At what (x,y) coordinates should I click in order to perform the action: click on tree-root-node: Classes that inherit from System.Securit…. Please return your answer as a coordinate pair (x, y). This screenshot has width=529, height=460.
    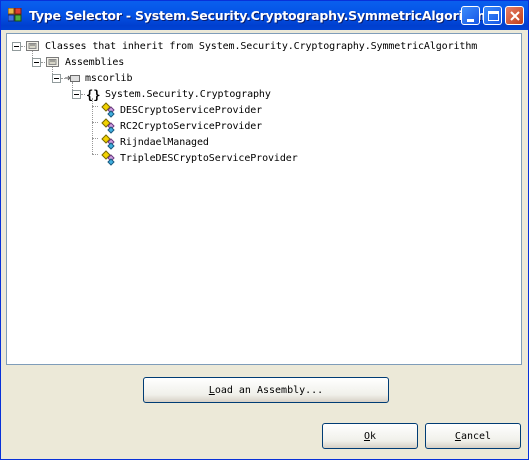
    Looking at the image, I should click on (244, 46).